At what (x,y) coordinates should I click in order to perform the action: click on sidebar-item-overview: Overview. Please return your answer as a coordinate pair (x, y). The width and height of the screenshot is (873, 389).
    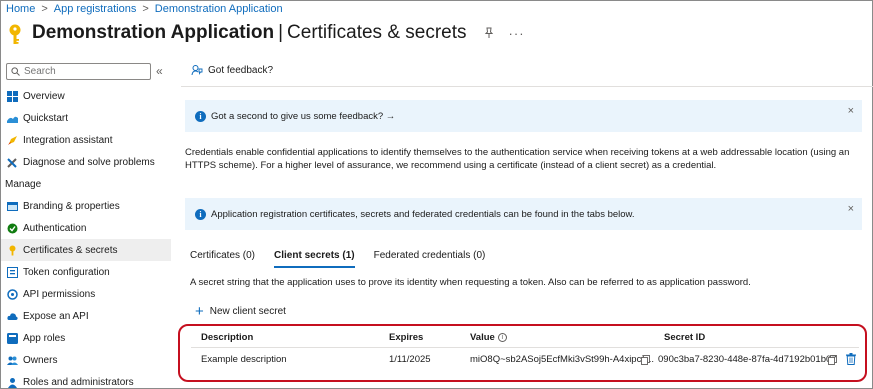
    Looking at the image, I should click on (86, 96).